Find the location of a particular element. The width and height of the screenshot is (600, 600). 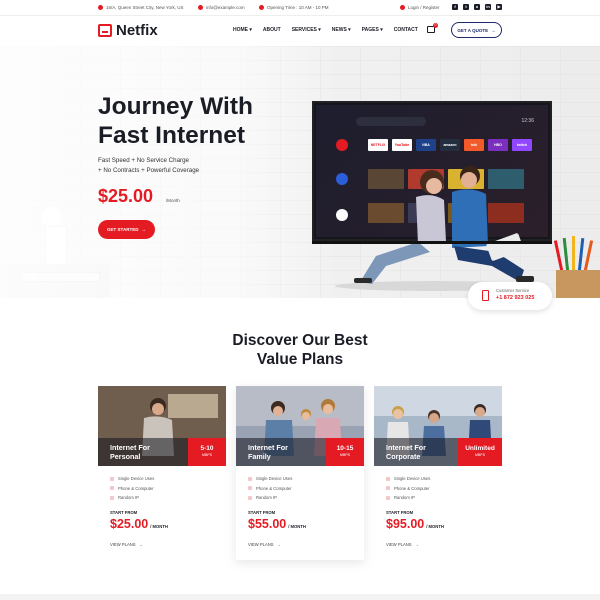

cart-badge: 0 is located at coordinates (435, 25).